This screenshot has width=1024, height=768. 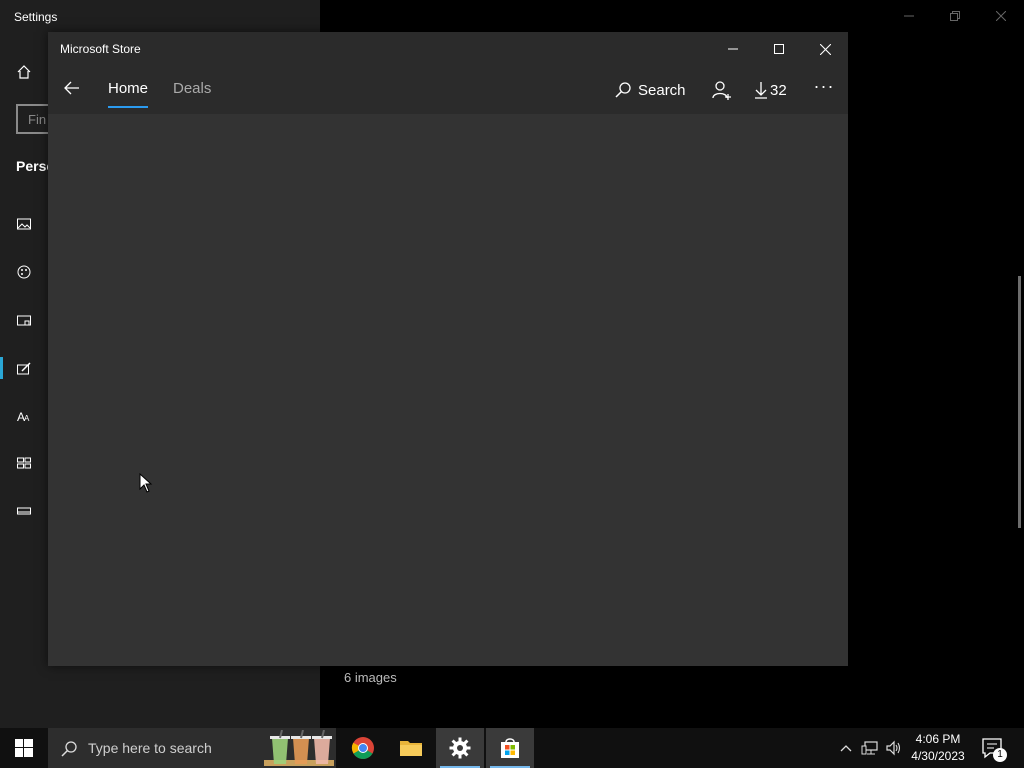 What do you see at coordinates (370, 677) in the screenshot?
I see `images-count-label: 6 images` at bounding box center [370, 677].